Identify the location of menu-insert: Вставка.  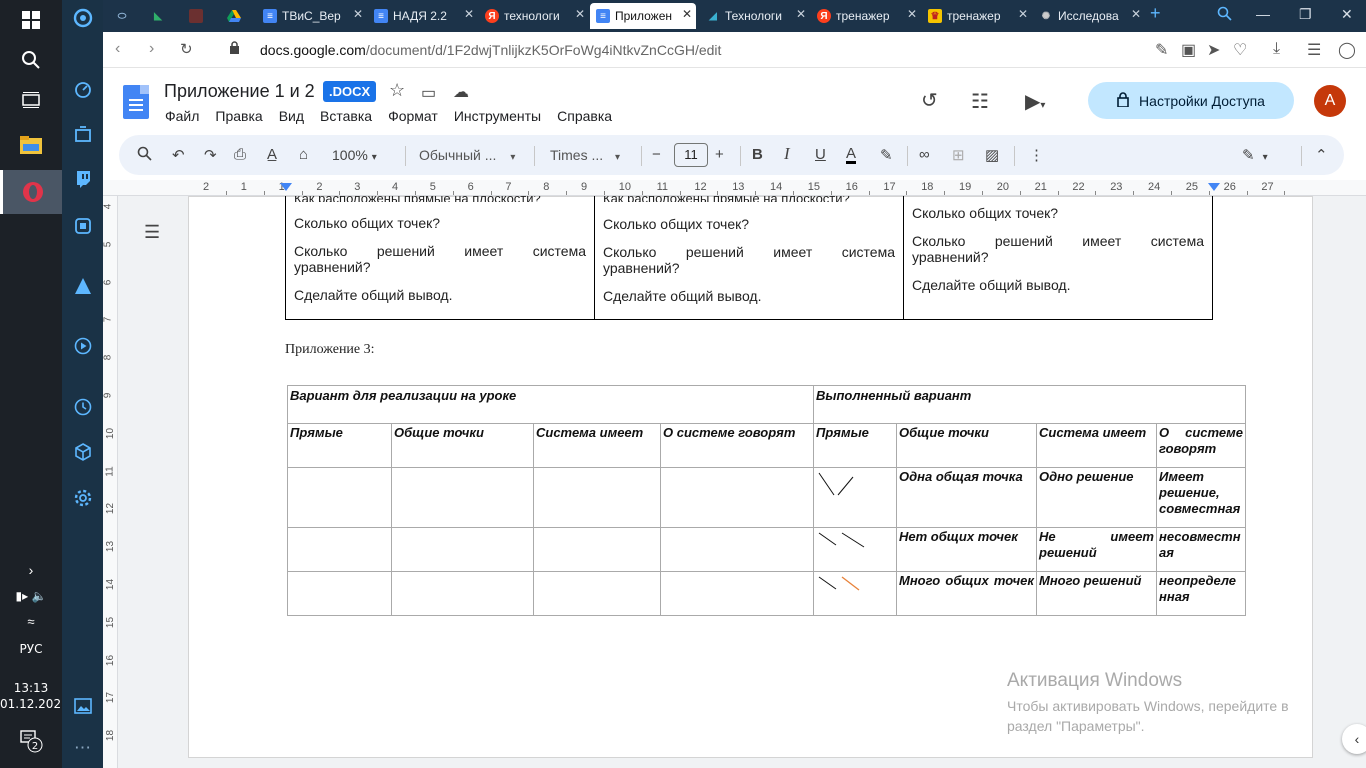
(346, 116).